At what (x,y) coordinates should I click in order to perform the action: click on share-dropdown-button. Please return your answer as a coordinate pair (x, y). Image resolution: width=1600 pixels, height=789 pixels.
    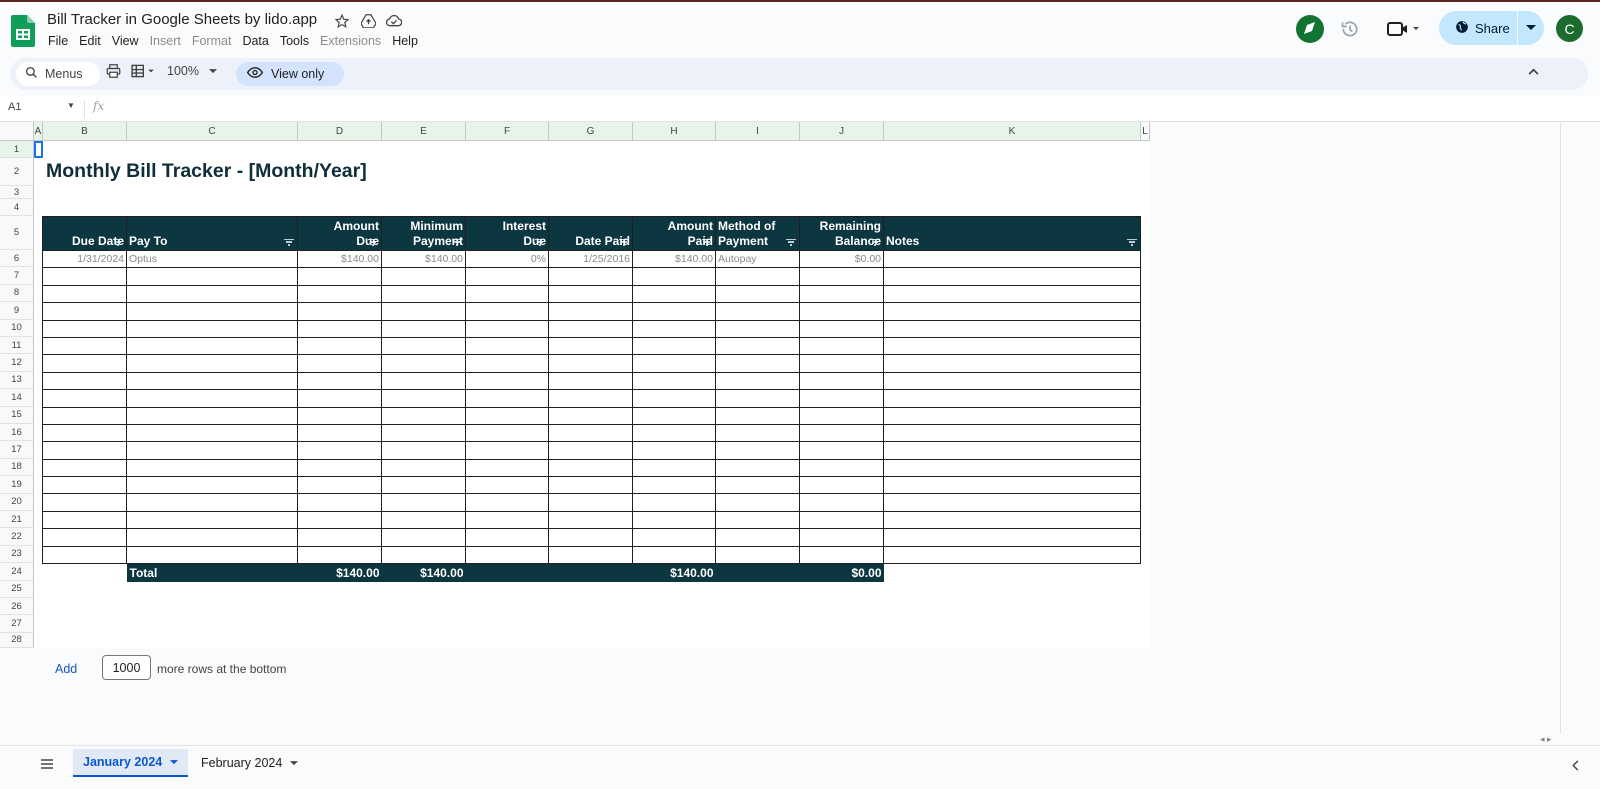
    Looking at the image, I should click on (1531, 28).